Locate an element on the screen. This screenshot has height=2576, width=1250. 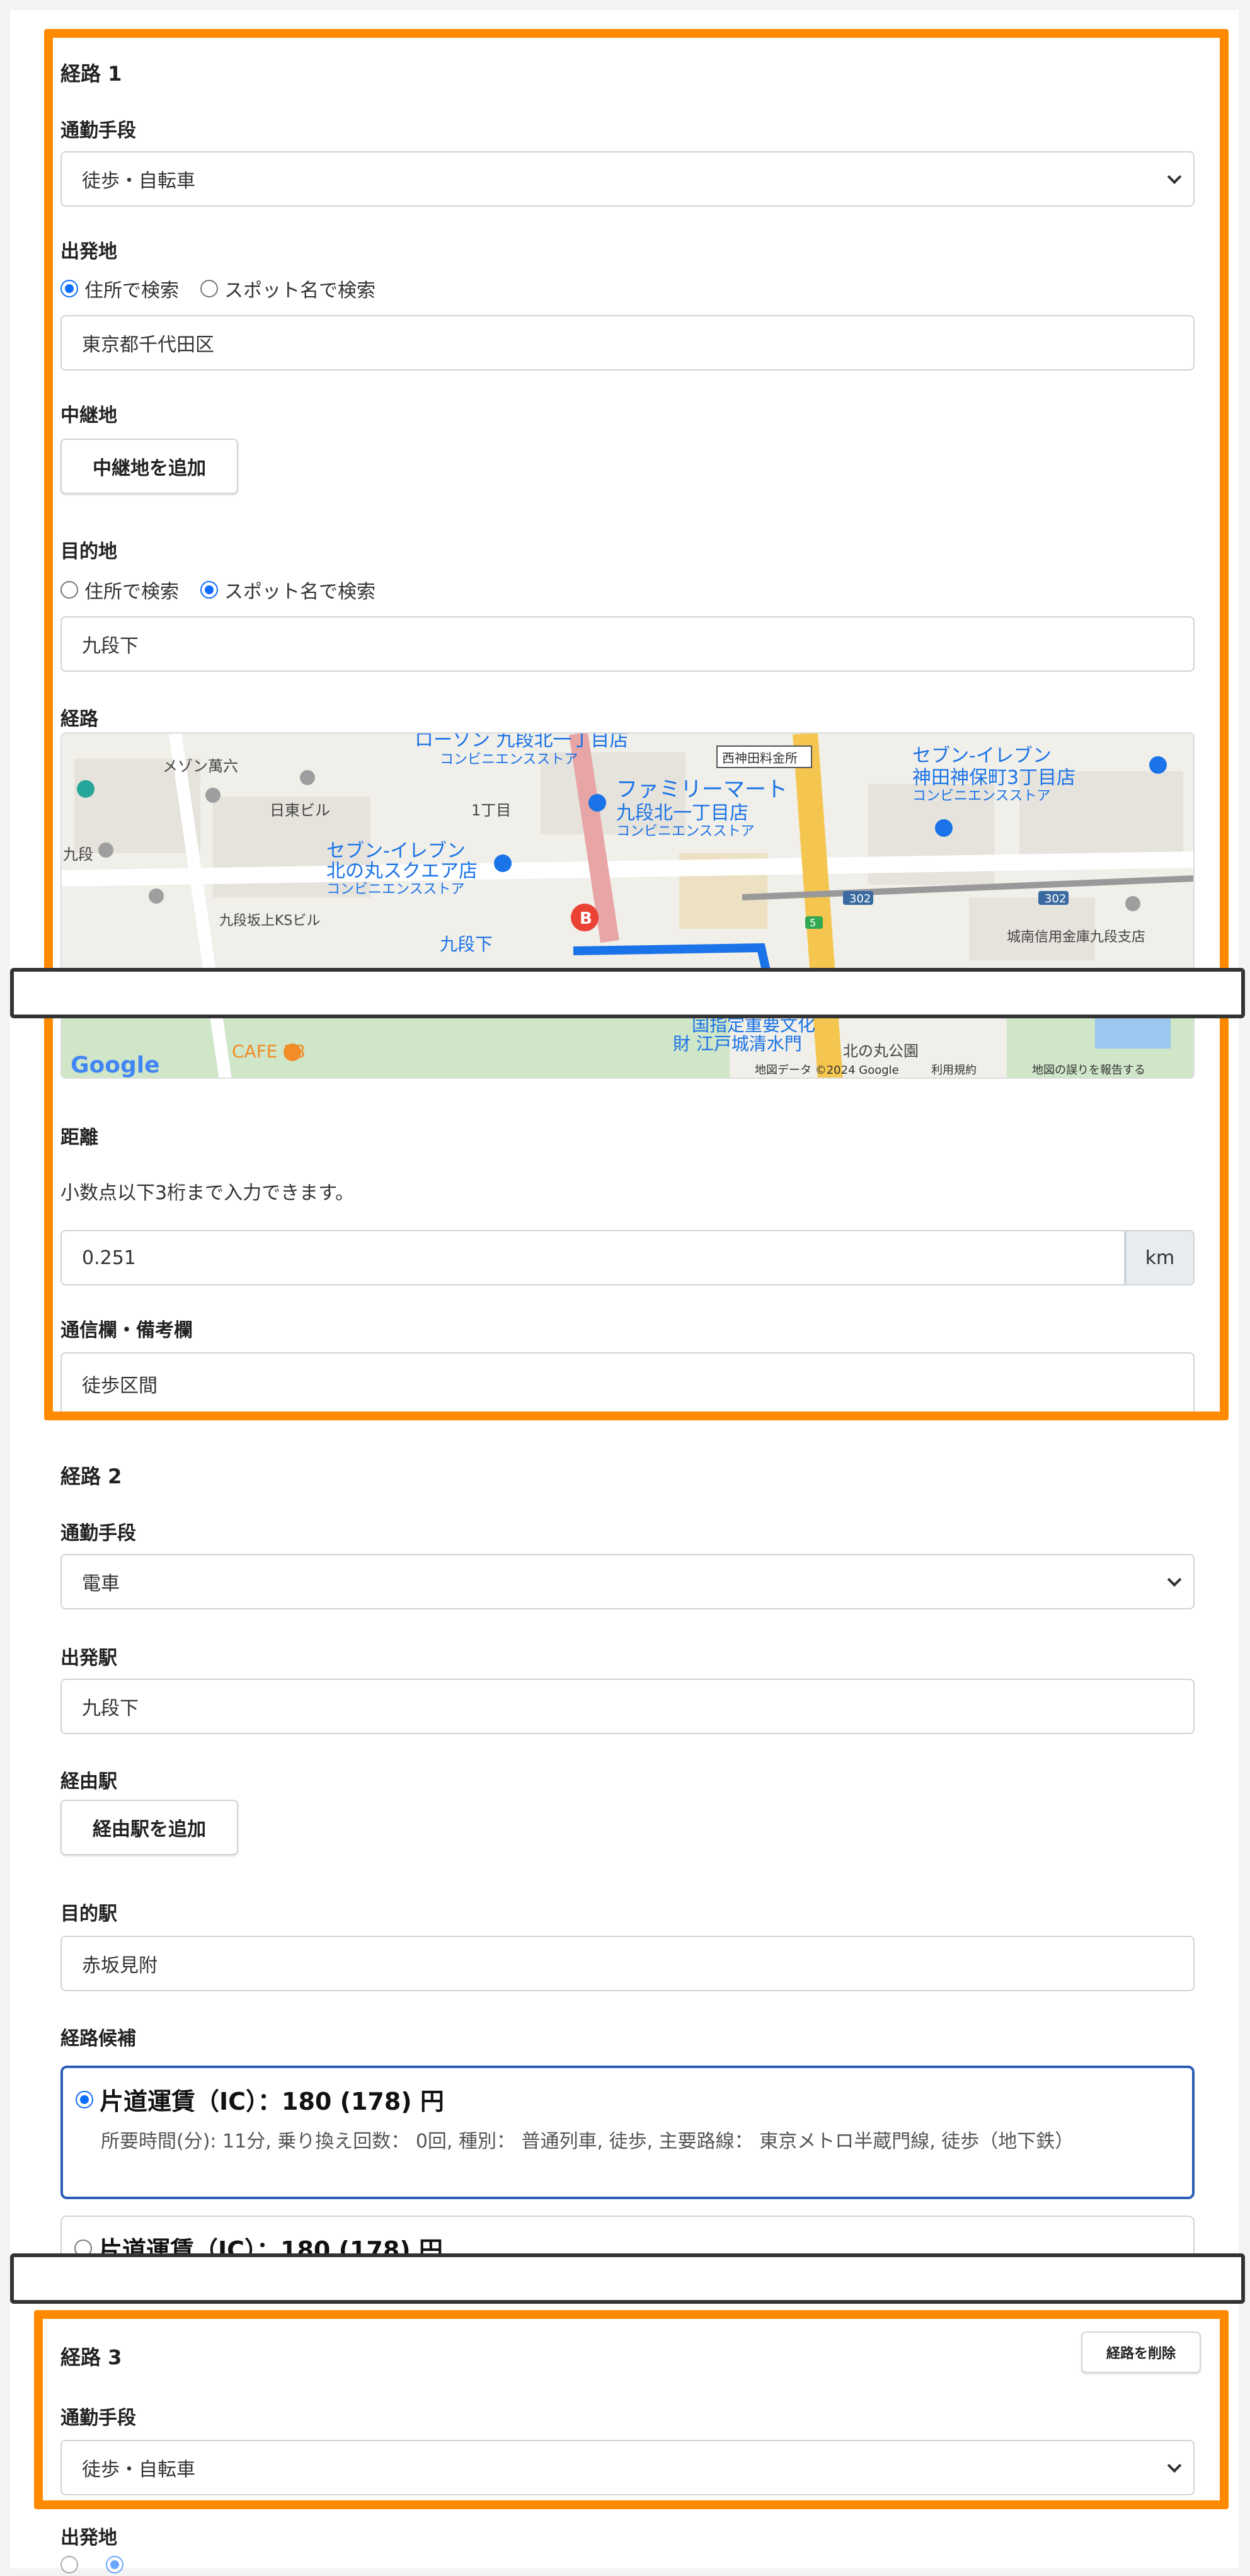
route3-origin-radio-spot is located at coordinates (118, 2564).